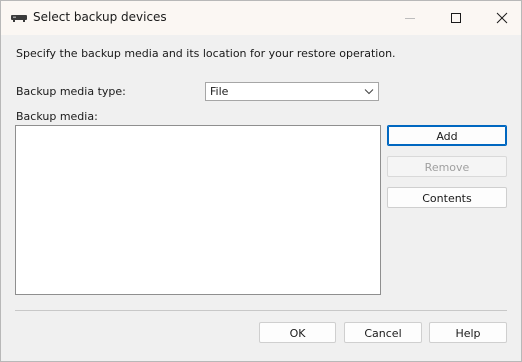 The image size is (522, 362). What do you see at coordinates (447, 197) in the screenshot?
I see `contents-button: Contents` at bounding box center [447, 197].